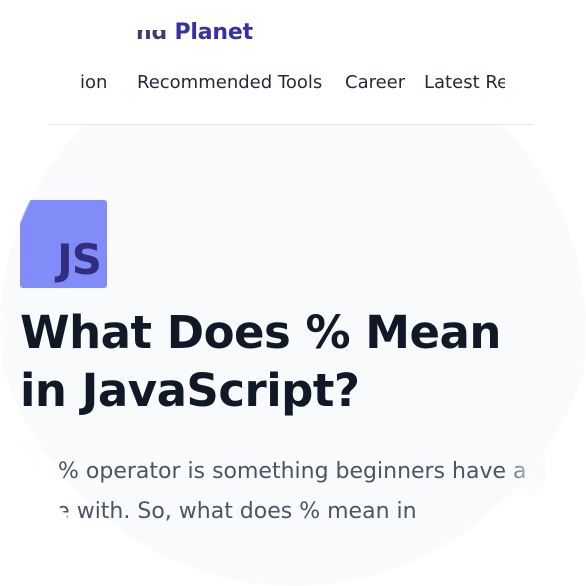  What do you see at coordinates (291, 124) in the screenshot?
I see `header-divider` at bounding box center [291, 124].